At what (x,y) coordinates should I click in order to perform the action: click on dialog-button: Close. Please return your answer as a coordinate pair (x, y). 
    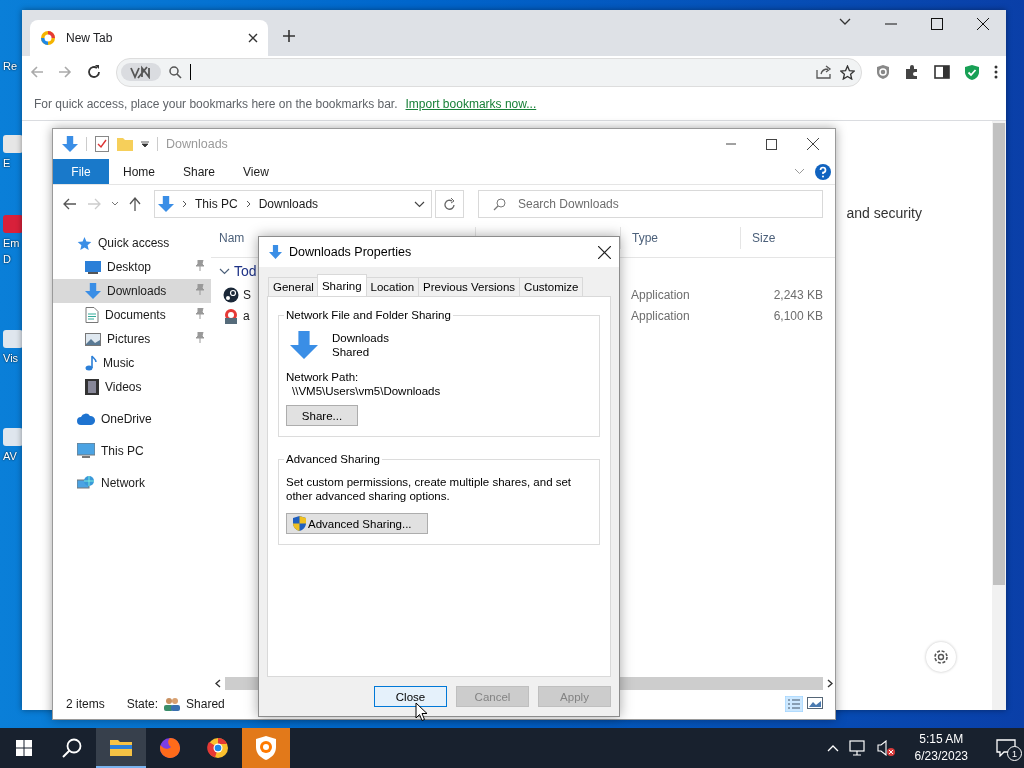
    Looking at the image, I should click on (410, 696).